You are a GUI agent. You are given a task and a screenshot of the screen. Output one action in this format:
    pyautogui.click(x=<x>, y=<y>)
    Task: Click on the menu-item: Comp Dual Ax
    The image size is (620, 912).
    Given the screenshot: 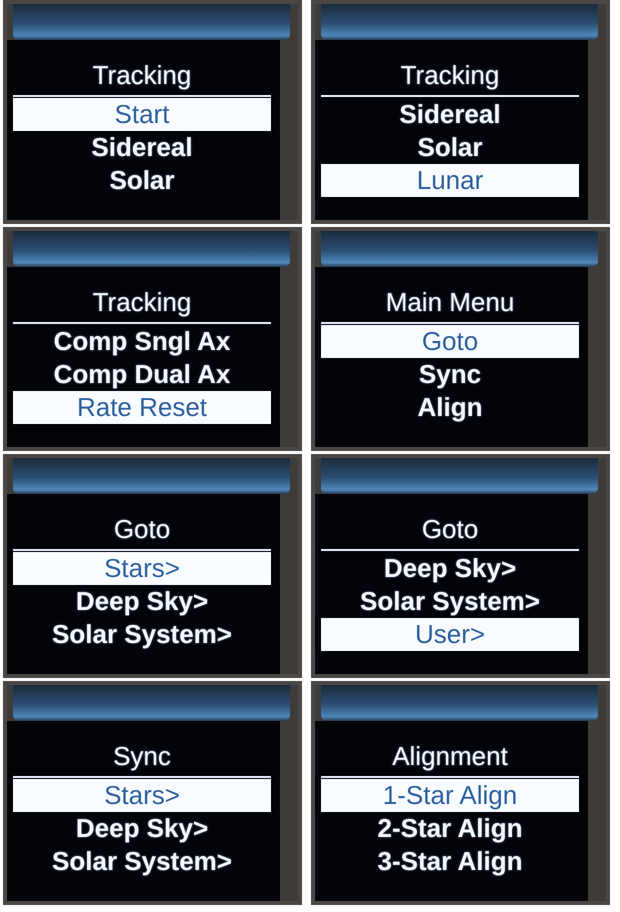 What is the action you would take?
    pyautogui.click(x=142, y=374)
    